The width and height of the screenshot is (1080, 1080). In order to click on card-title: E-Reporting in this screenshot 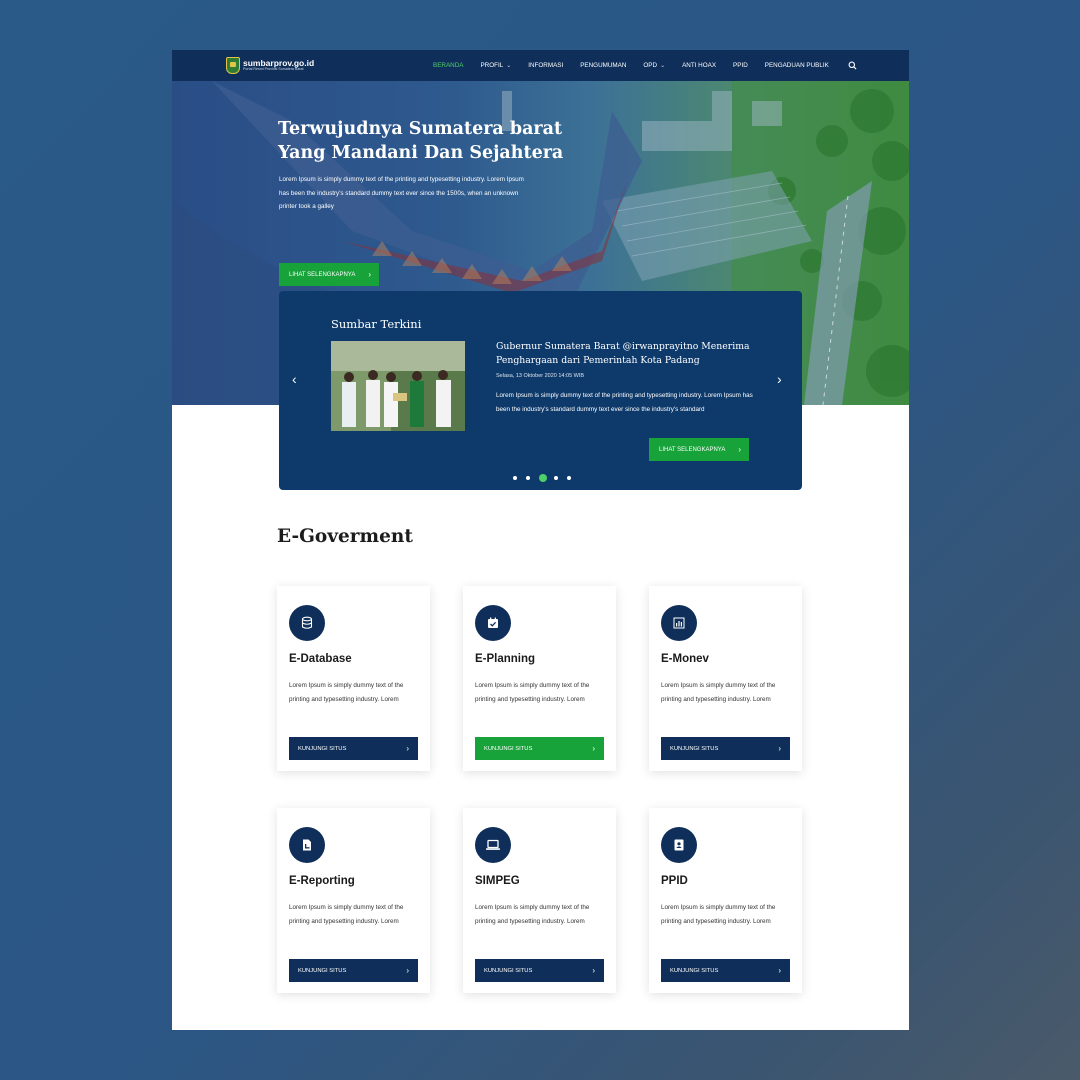, I will do `click(322, 881)`.